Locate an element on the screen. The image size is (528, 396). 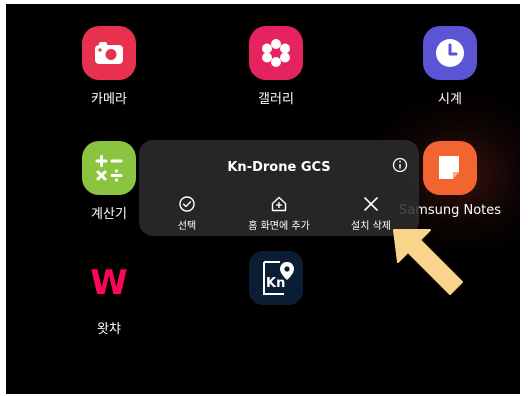
app-kn-drone-gcs: Kn is located at coordinates (276, 278).